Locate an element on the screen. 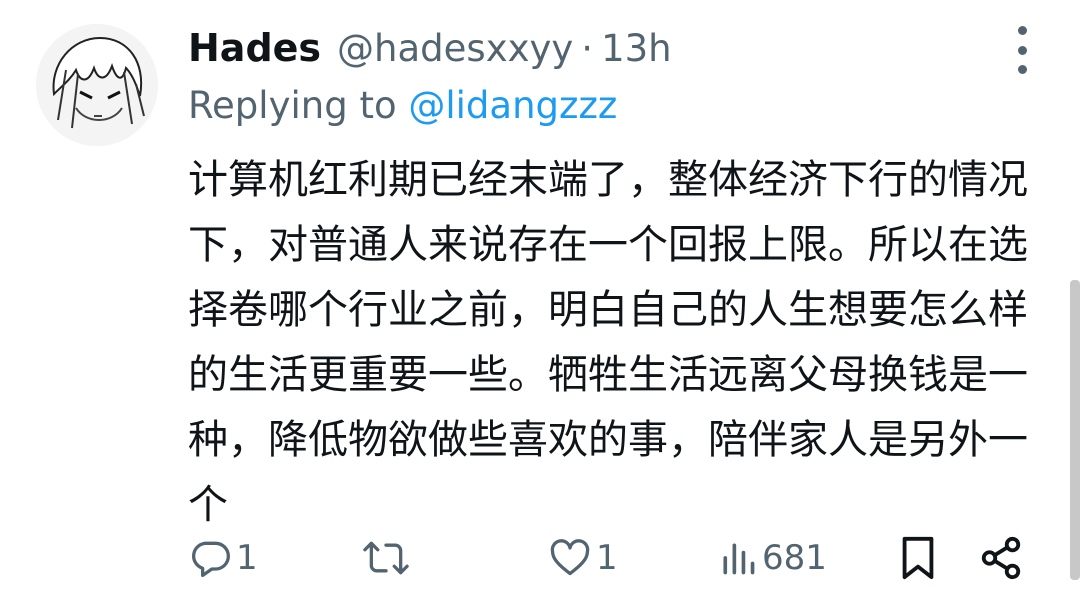 The height and width of the screenshot is (604, 1080). reply-mention-link: @lidangzzz is located at coordinates (512, 105).